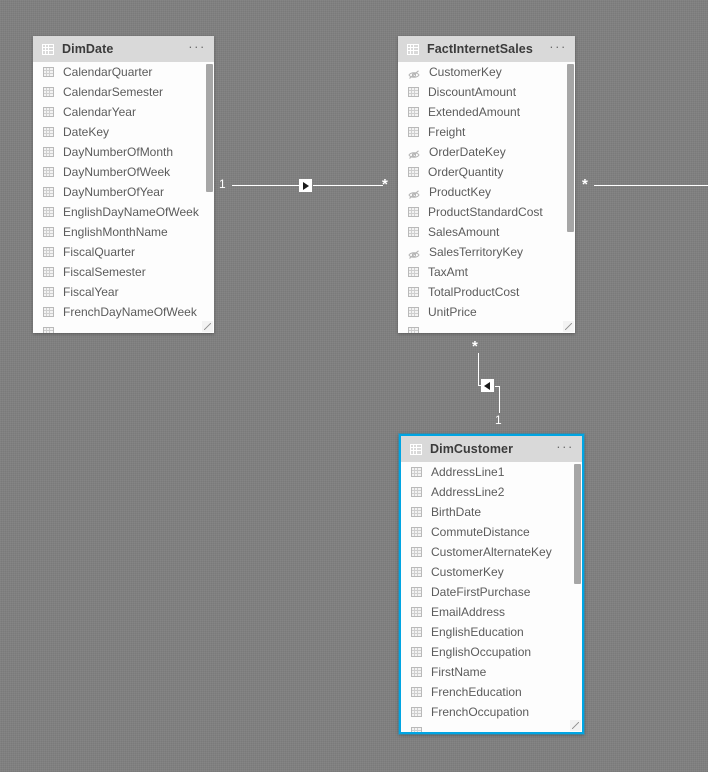 The width and height of the screenshot is (708, 772). Describe the element at coordinates (123, 132) in the screenshot. I see `table-field-row: DateKey` at that location.